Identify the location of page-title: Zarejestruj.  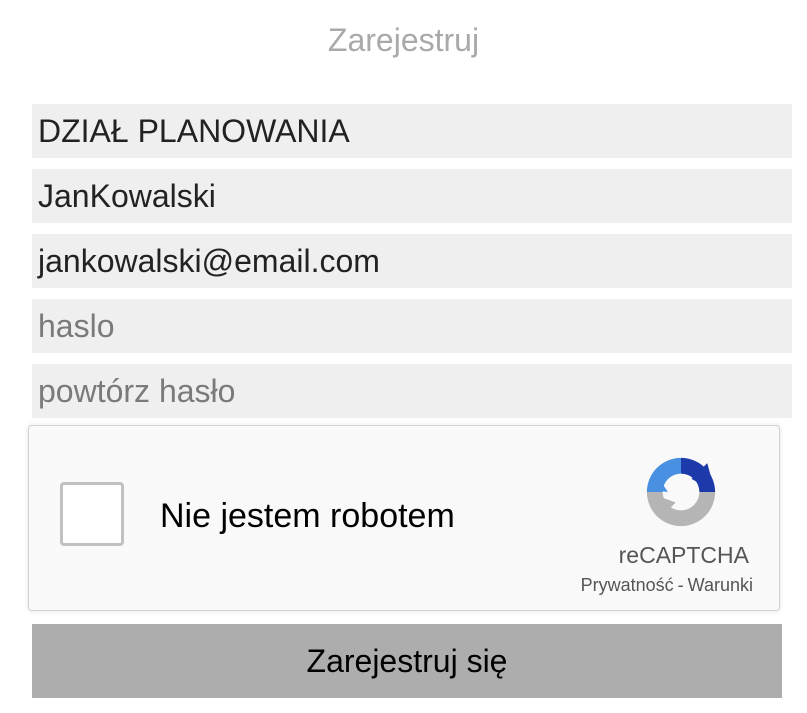
(403, 40).